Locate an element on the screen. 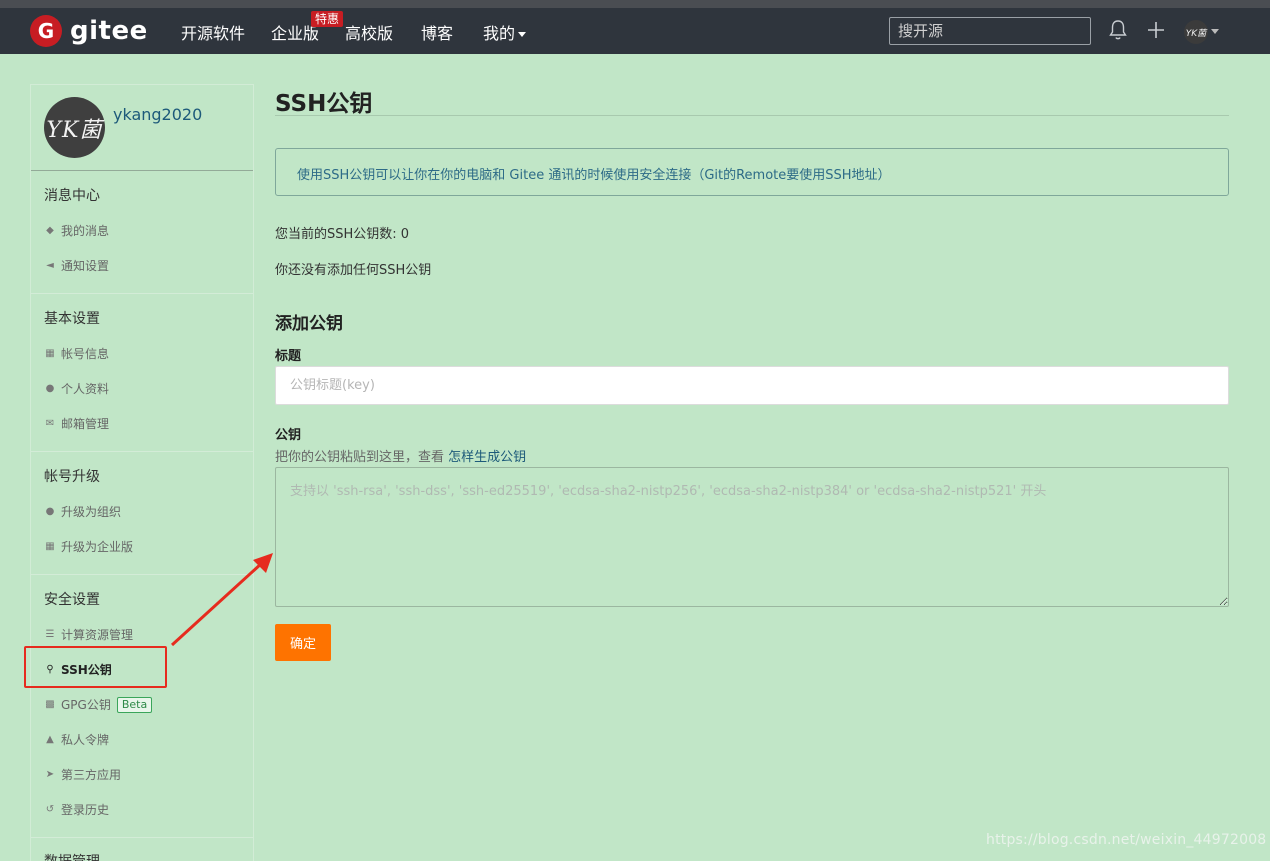 The height and width of the screenshot is (861, 1270). key-field-hint: 把你的公钥粘贴到这里，查看 怎样生成公钥 is located at coordinates (400, 455).